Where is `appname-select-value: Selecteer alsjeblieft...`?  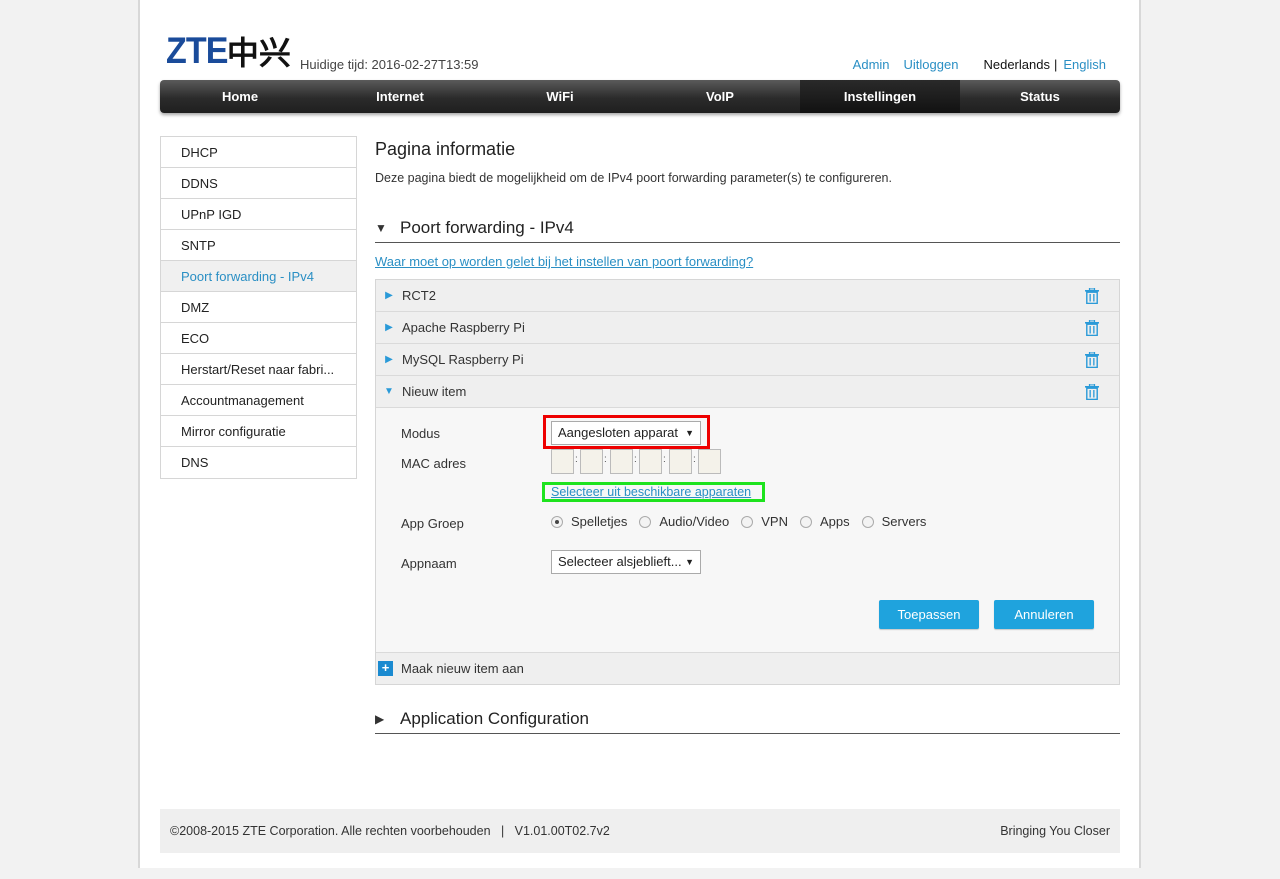 appname-select-value: Selecteer alsjeblieft... is located at coordinates (620, 561).